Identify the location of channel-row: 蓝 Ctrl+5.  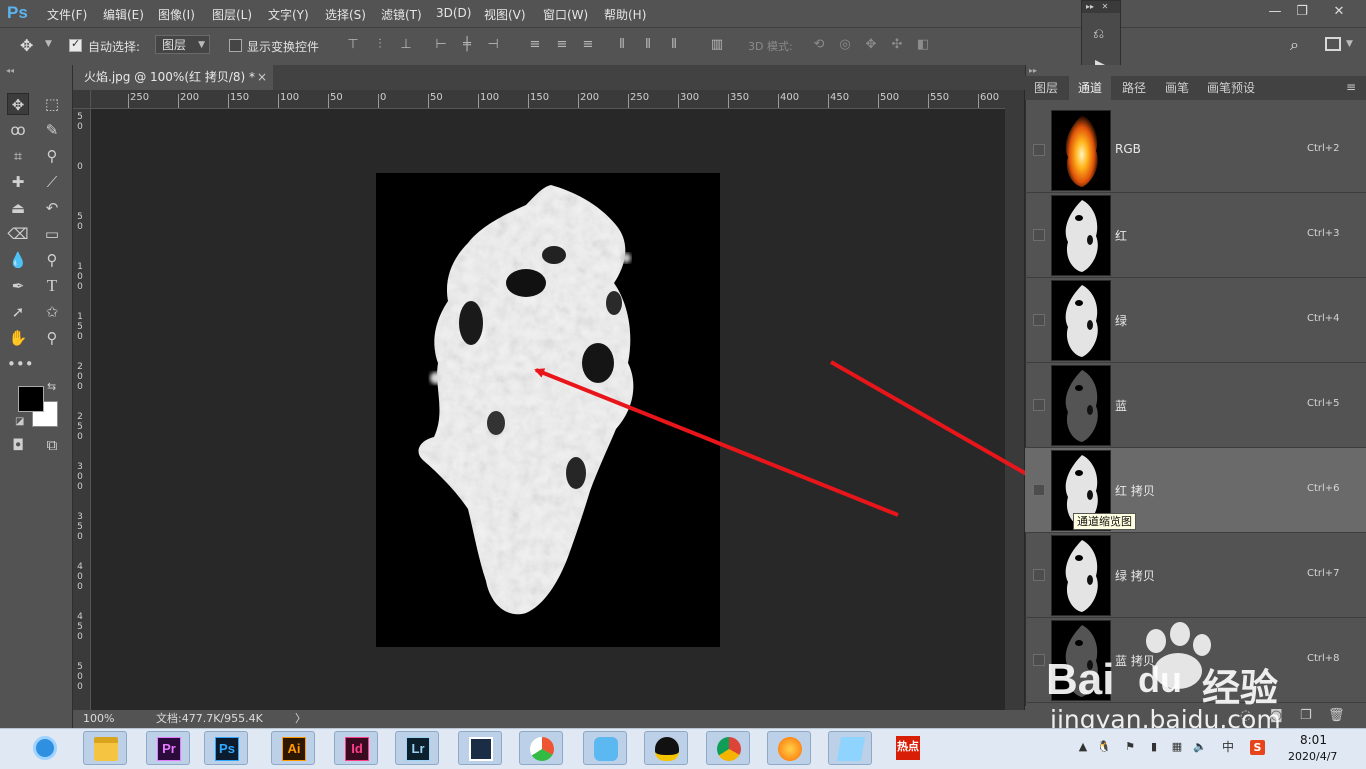
(1195, 405).